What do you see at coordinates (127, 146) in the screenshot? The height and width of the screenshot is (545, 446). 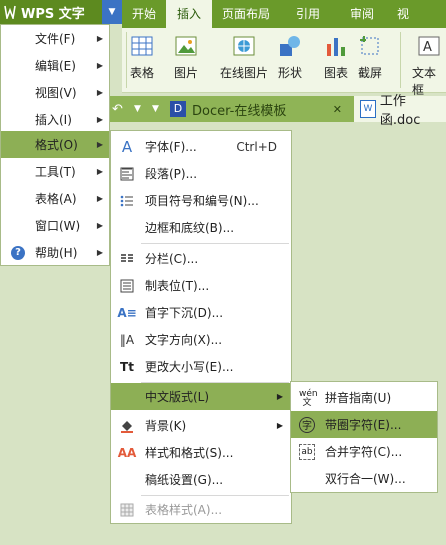 I see `font-icon: A` at bounding box center [127, 146].